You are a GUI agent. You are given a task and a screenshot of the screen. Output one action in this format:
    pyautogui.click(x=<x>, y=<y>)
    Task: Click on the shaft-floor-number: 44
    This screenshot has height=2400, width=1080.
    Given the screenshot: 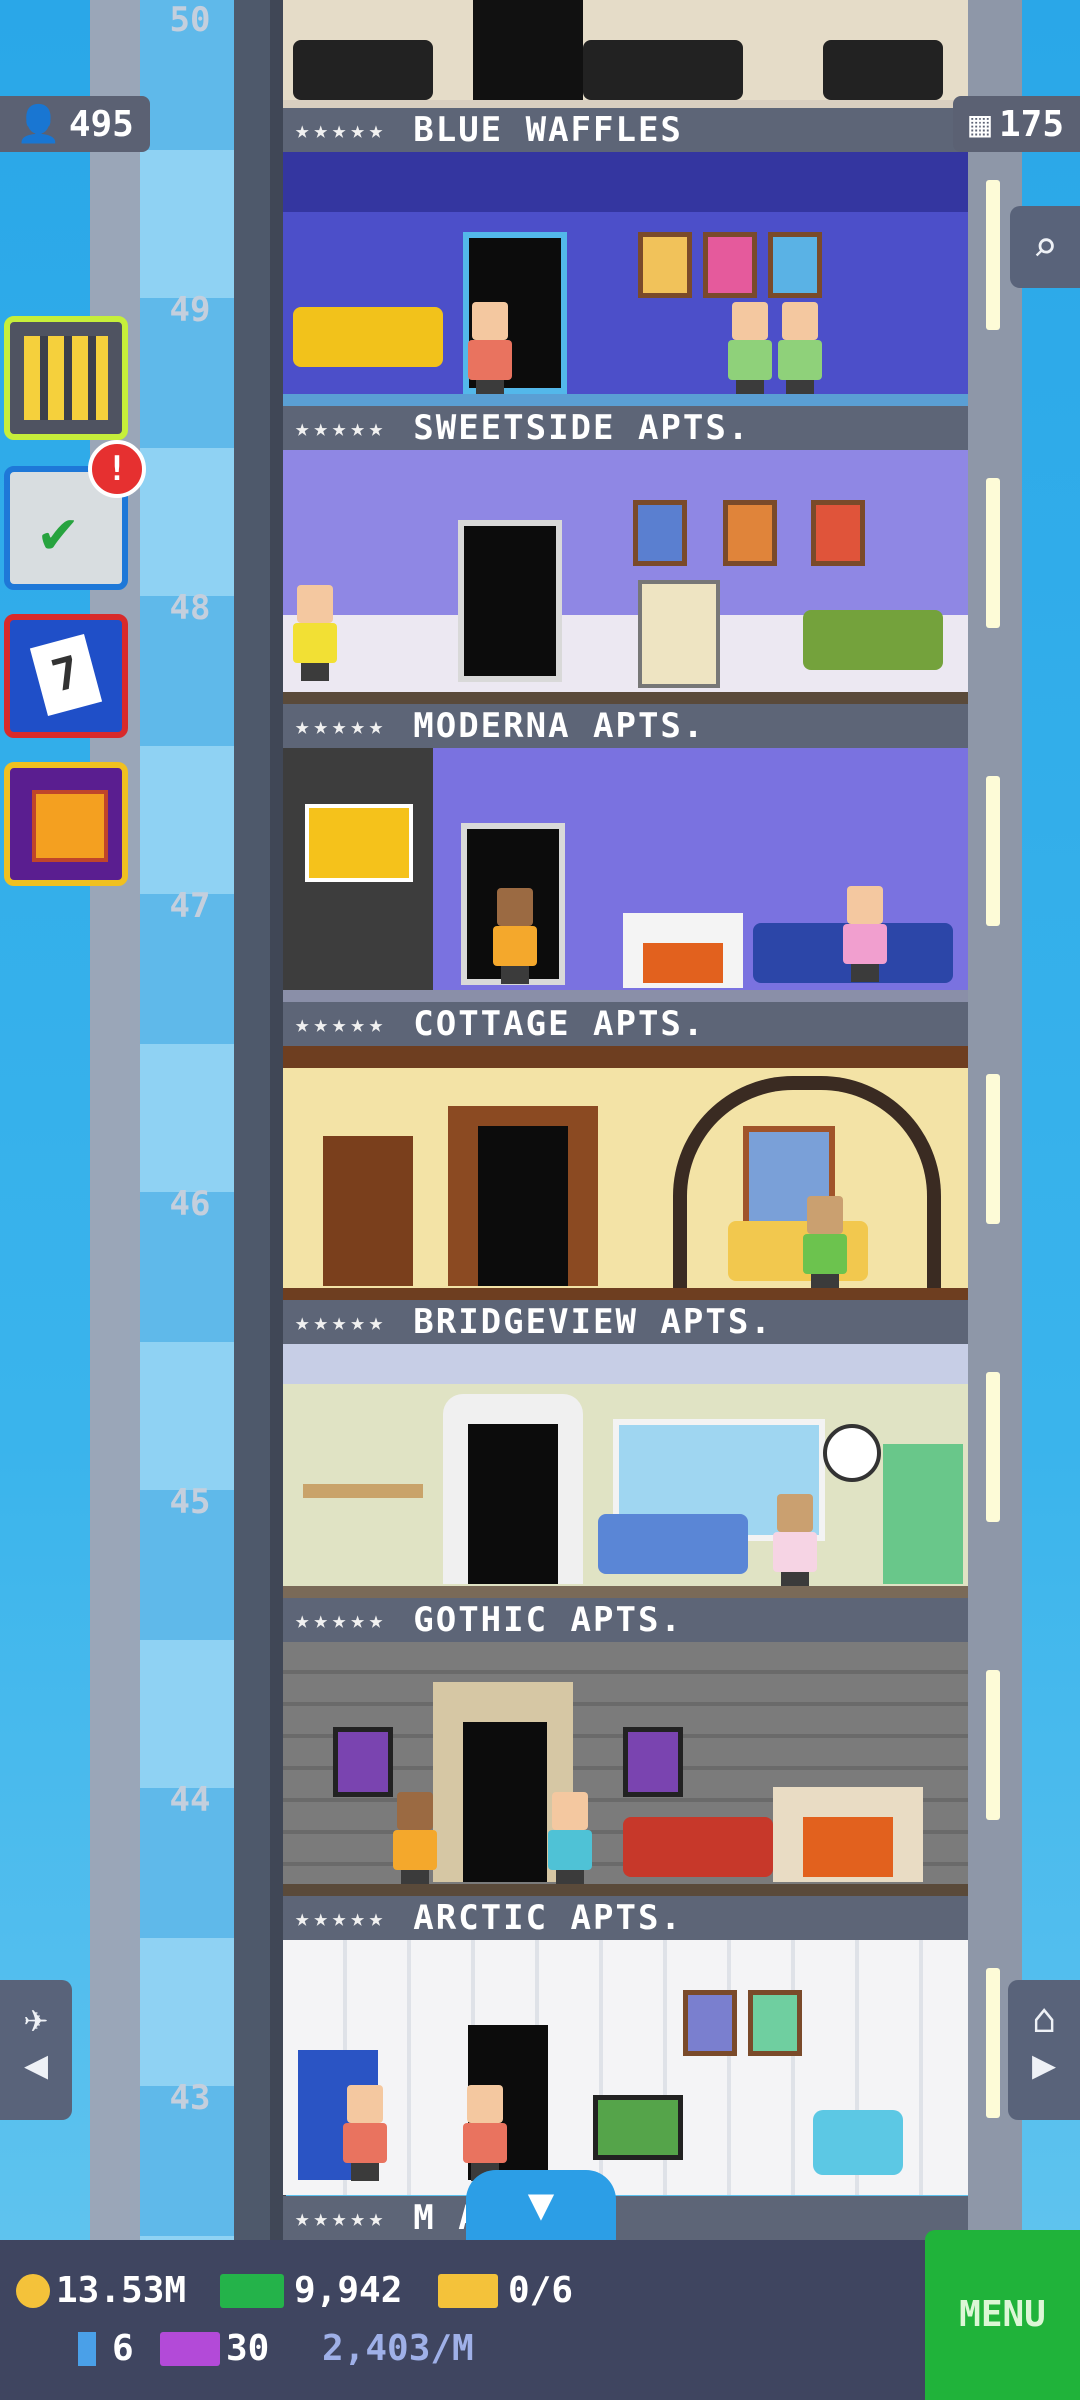 What is the action you would take?
    pyautogui.click(x=190, y=1800)
    